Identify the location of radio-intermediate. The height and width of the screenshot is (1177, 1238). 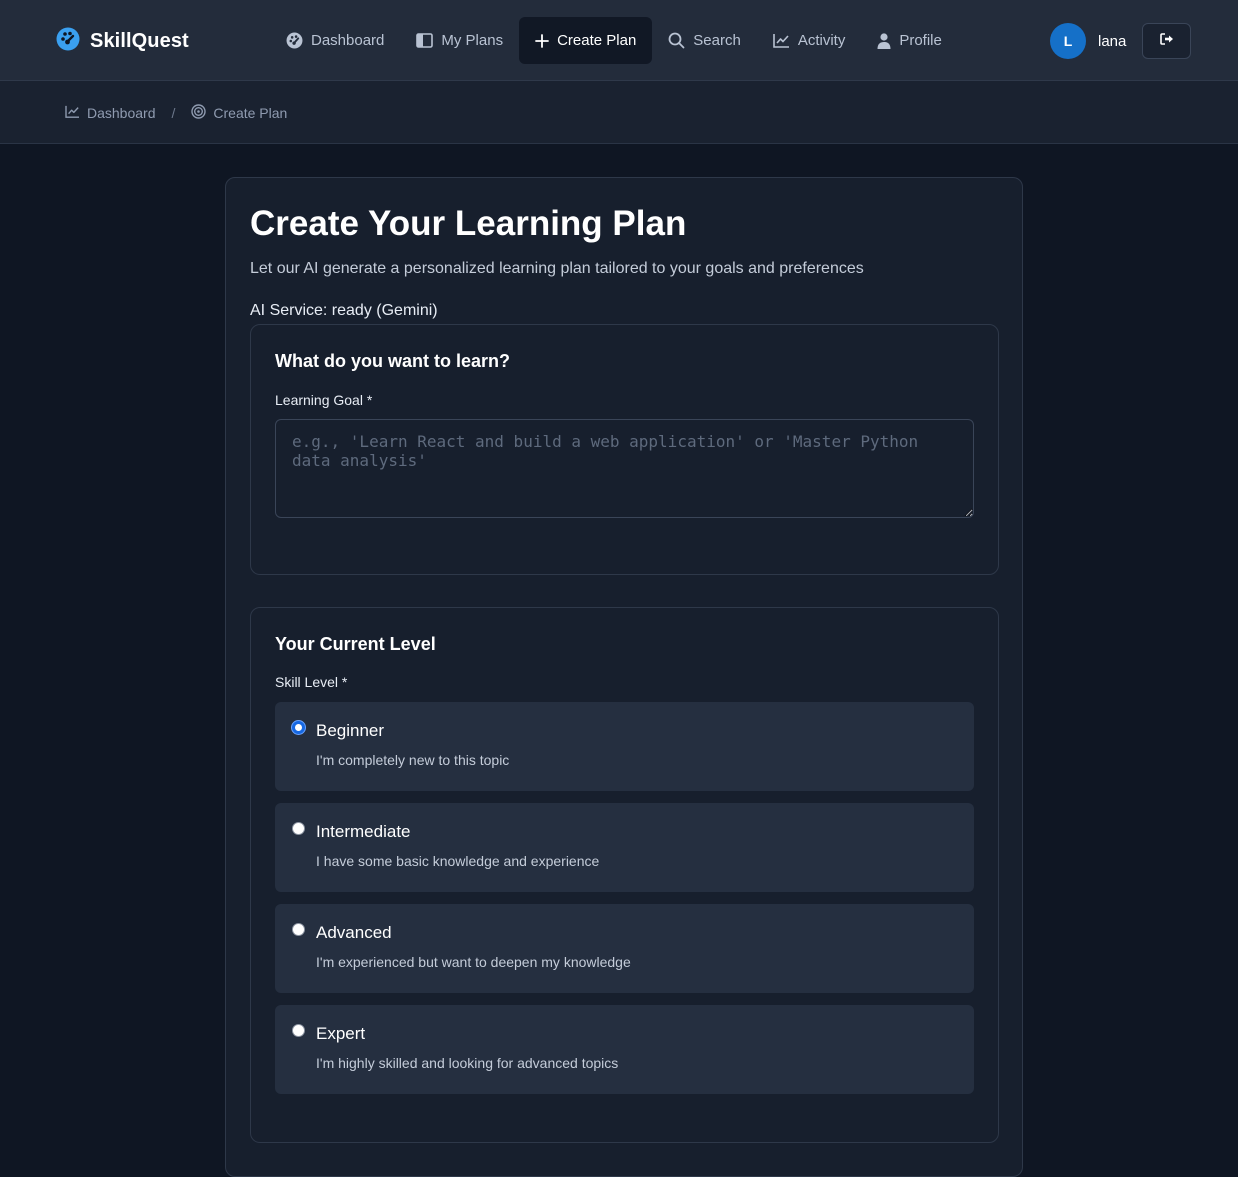
(298, 828).